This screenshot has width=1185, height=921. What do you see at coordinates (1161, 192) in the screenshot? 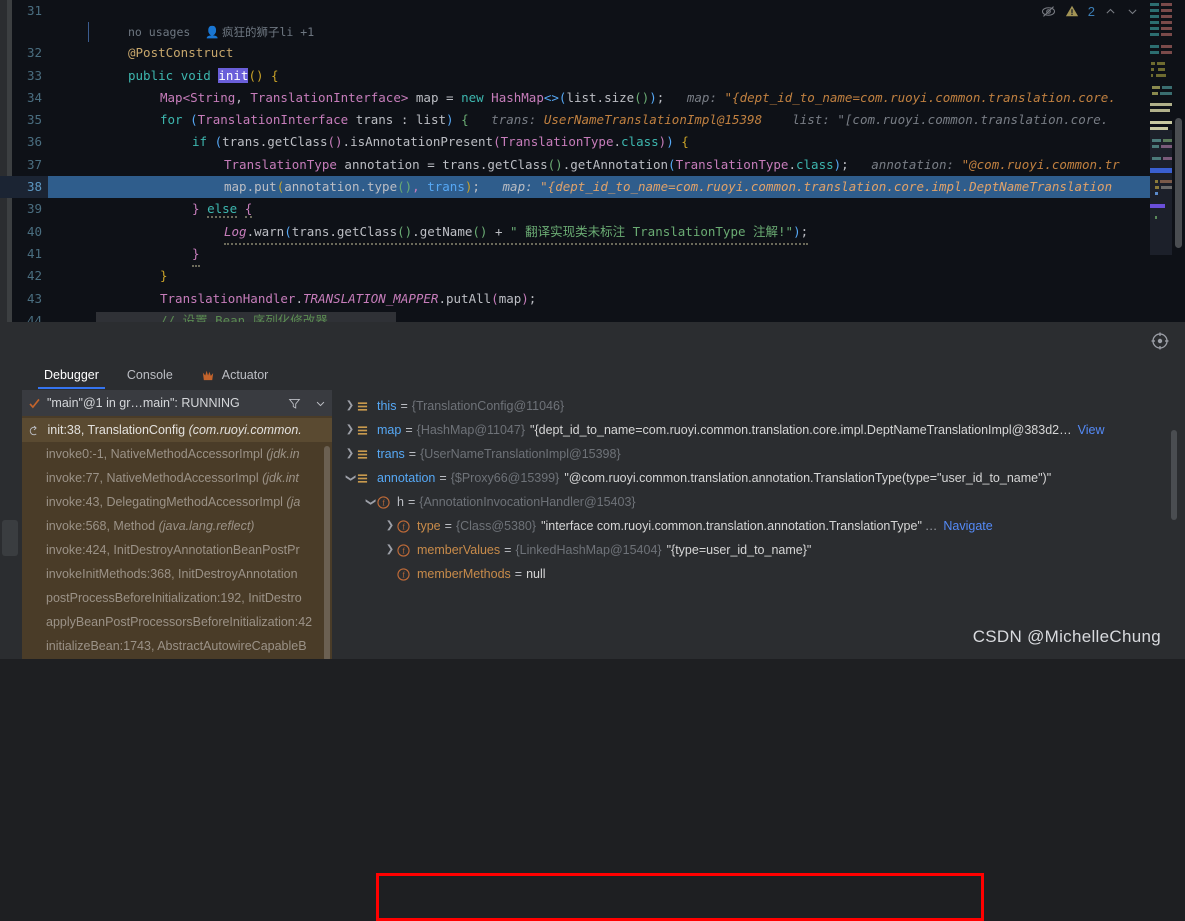
I see `minimap-viewport` at bounding box center [1161, 192].